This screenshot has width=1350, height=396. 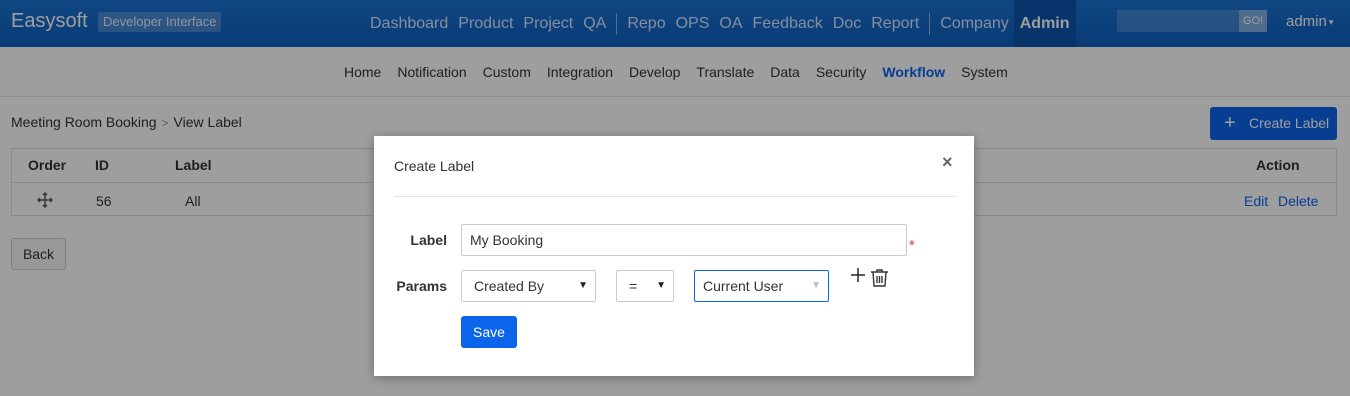 I want to click on target-value-select: Current User ▼, so click(x=761, y=286).